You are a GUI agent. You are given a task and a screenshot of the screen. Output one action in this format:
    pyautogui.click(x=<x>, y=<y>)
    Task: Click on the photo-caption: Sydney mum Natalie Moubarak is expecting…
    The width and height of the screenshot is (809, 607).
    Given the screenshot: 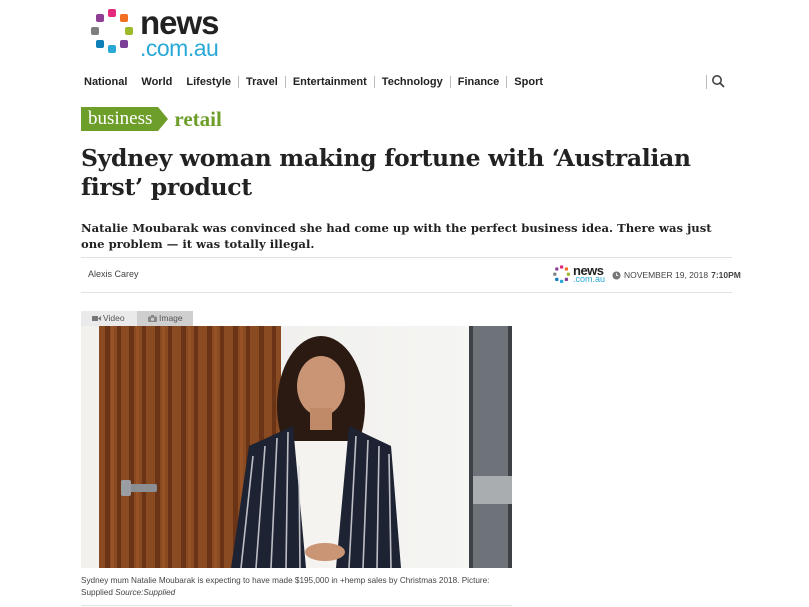 What is the action you would take?
    pyautogui.click(x=301, y=587)
    